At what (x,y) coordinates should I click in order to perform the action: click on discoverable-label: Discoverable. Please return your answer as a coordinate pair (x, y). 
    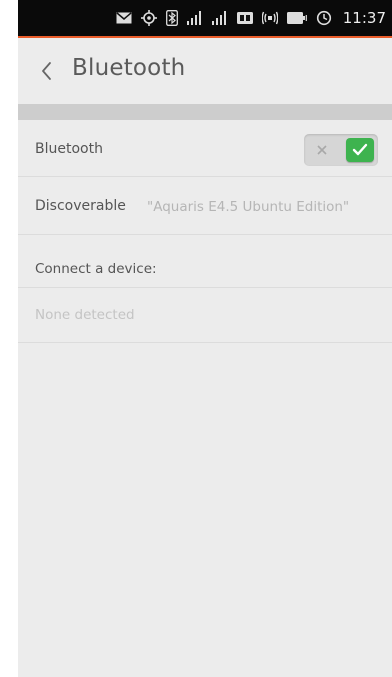
    Looking at the image, I should click on (80, 206).